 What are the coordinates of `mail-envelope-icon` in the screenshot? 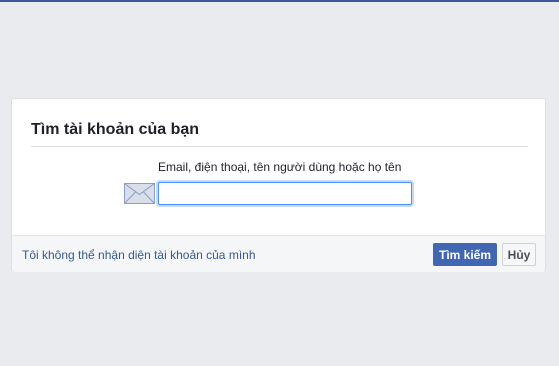 It's located at (139, 193).